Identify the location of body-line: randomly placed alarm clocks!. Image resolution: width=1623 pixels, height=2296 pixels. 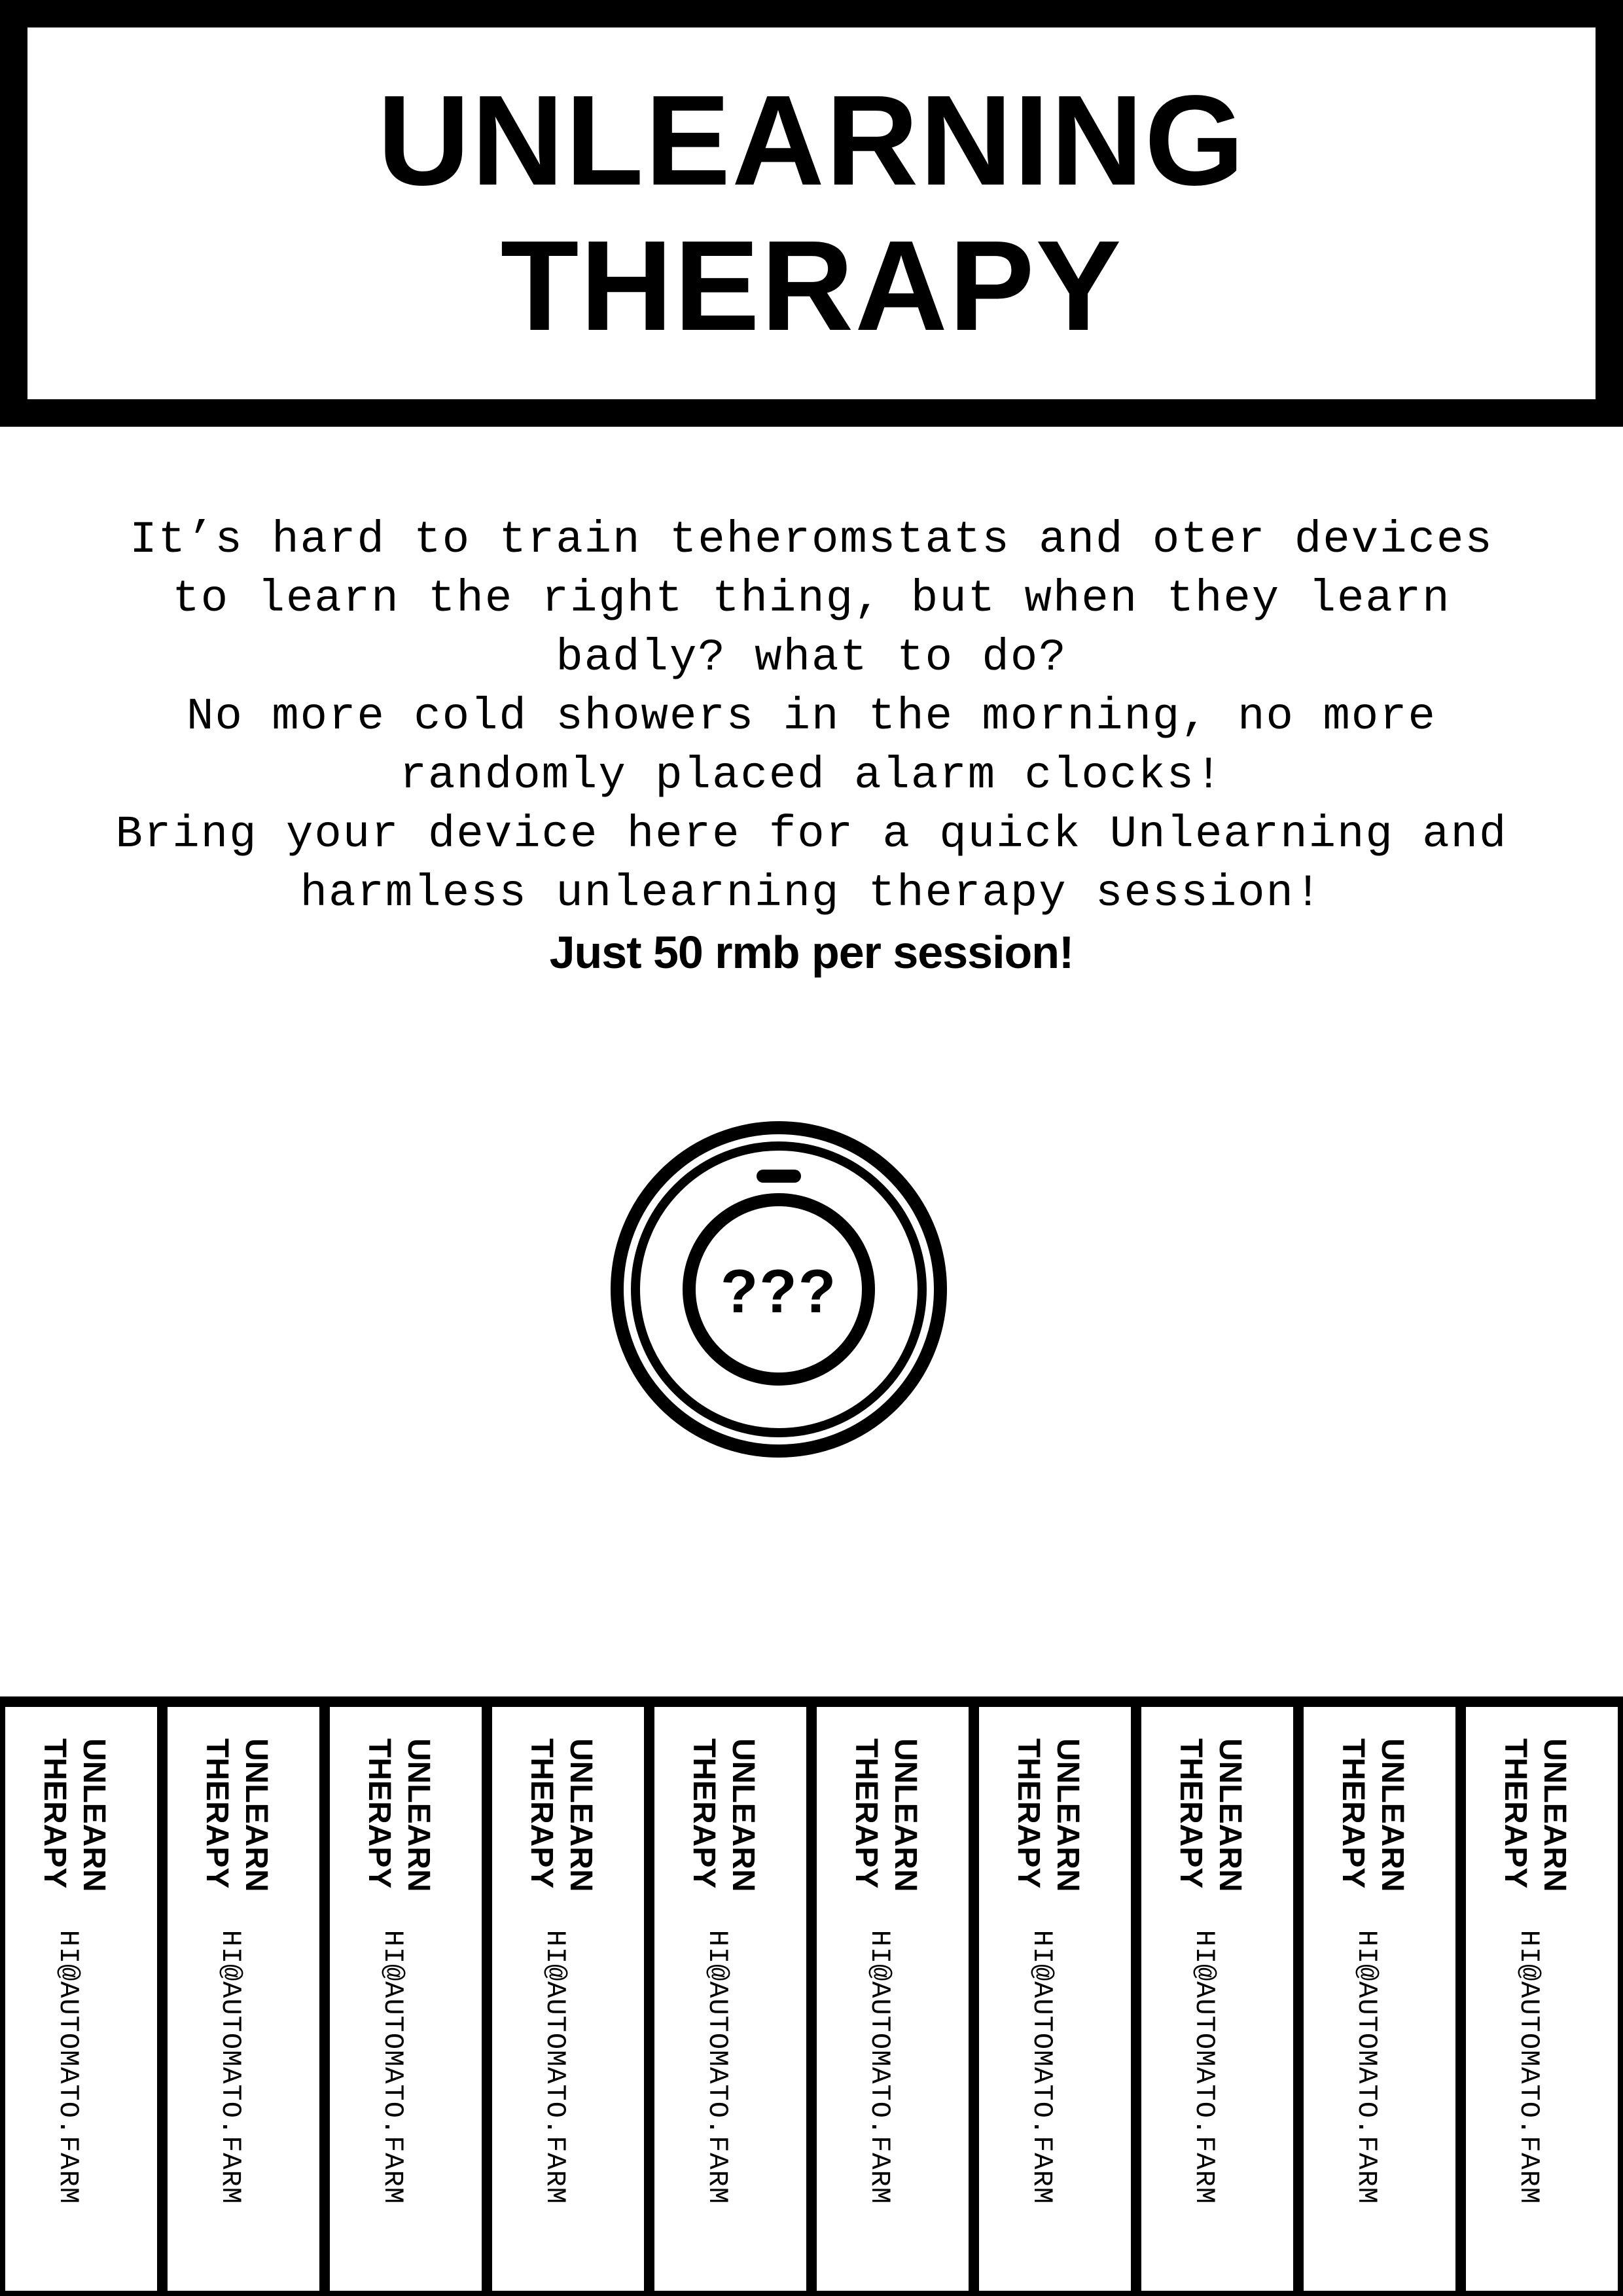
(811, 775).